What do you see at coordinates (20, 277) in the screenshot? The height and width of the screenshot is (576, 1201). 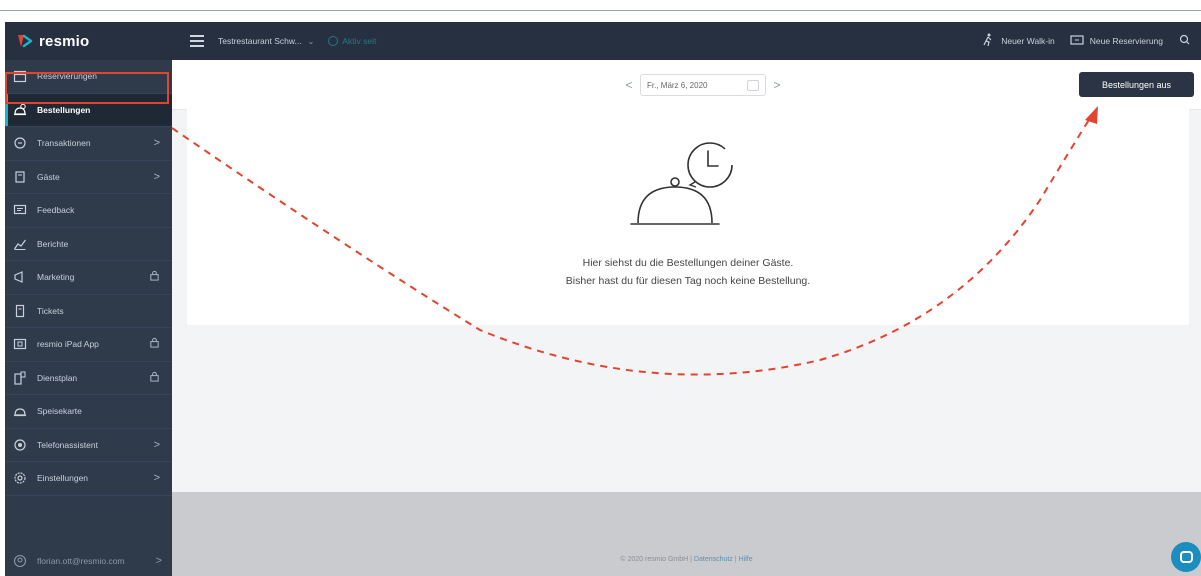 I see `marketing-icon` at bounding box center [20, 277].